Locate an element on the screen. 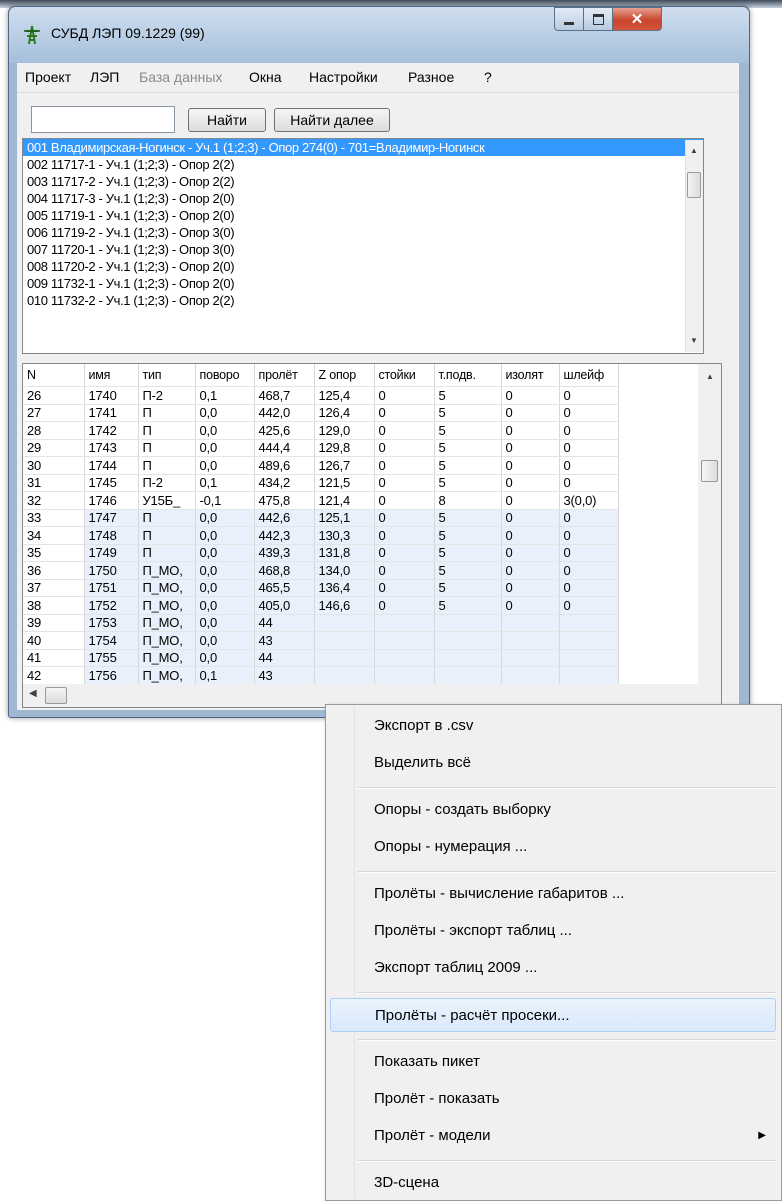  menu-power-line: ЛЭП is located at coordinates (104, 77).